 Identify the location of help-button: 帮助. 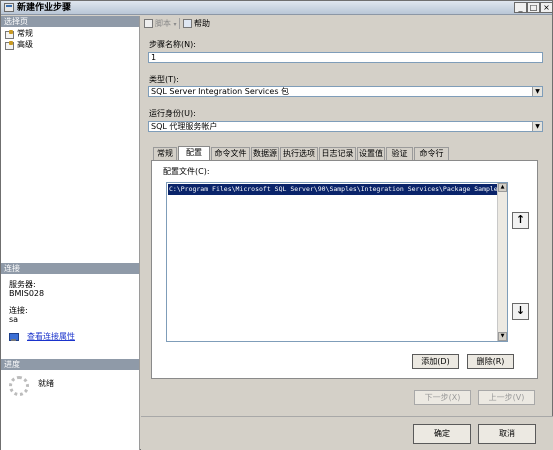
(196, 23).